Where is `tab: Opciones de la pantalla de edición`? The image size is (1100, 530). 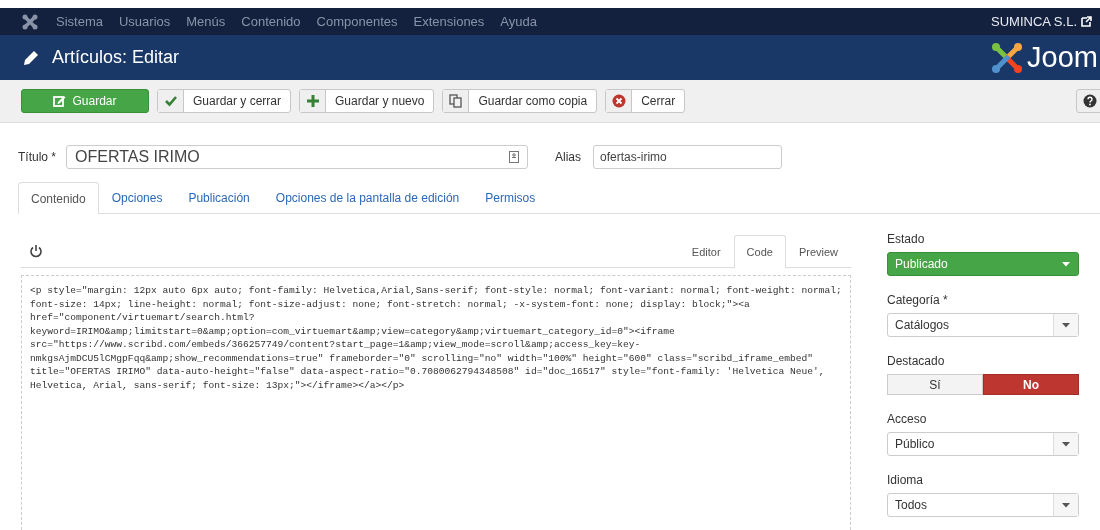 tab: Opciones de la pantalla de edición is located at coordinates (367, 197).